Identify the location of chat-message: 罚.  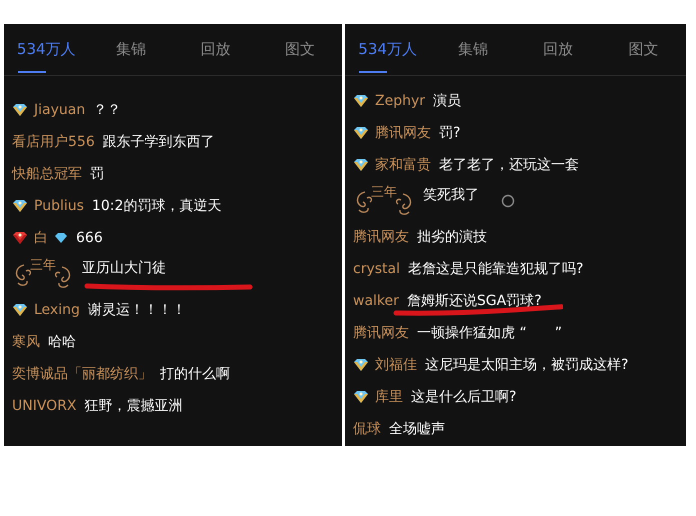
(97, 174).